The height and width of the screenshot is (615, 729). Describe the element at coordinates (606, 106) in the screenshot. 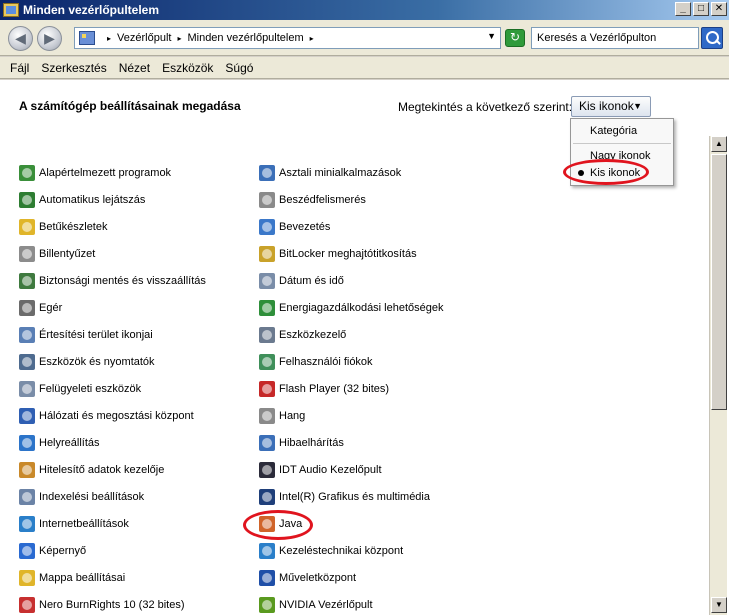

I see `view-by-value: Kis ikonok` at that location.